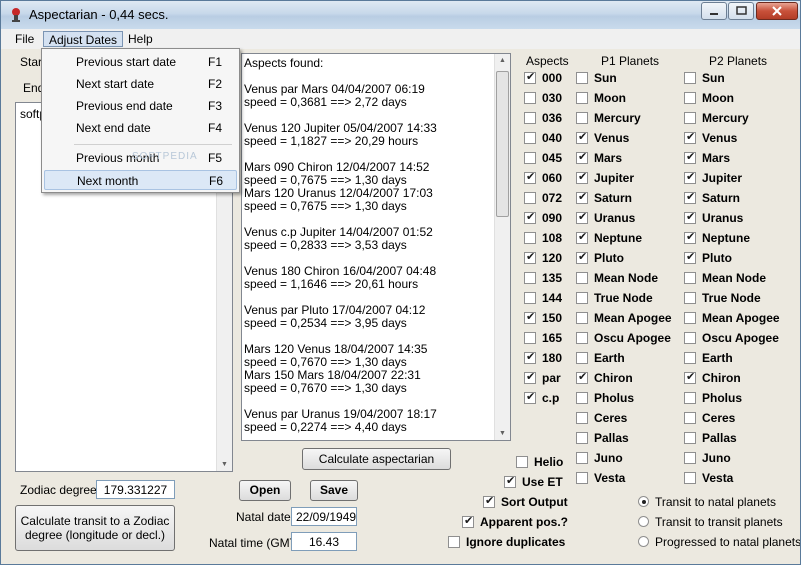 The height and width of the screenshot is (565, 801). What do you see at coordinates (454, 542) in the screenshot?
I see `ignore-duplicates-checkbox` at bounding box center [454, 542].